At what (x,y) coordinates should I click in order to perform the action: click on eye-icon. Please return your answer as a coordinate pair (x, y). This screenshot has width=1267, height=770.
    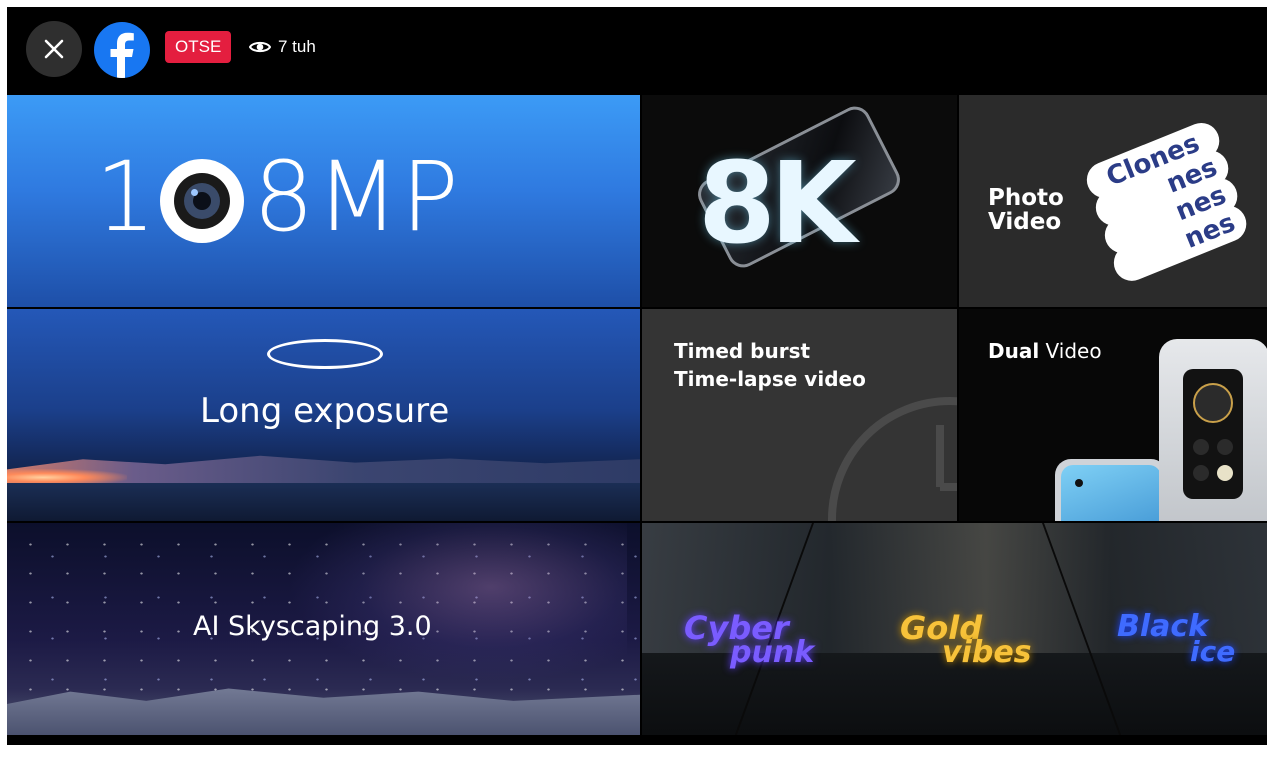
    Looking at the image, I should click on (260, 47).